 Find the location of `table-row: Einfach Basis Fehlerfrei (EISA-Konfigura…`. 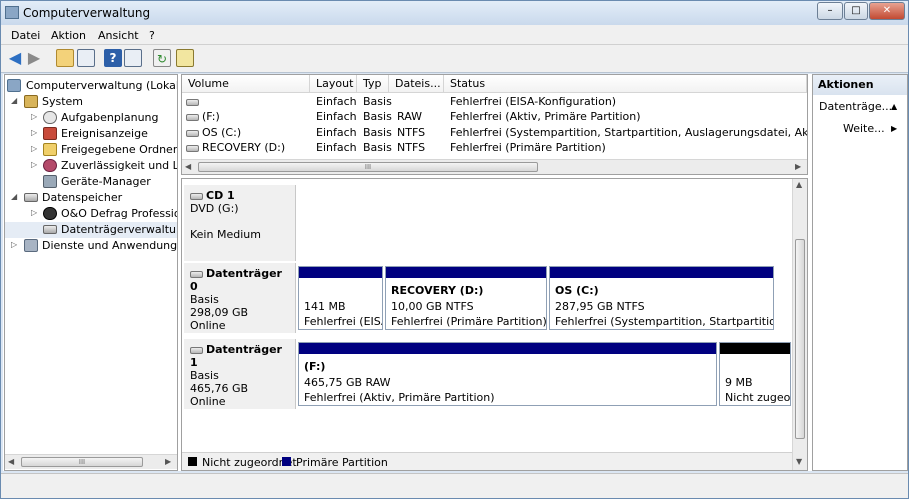

table-row: Einfach Basis Fehlerfrei (EISA-Konfigura… is located at coordinates (494, 101).